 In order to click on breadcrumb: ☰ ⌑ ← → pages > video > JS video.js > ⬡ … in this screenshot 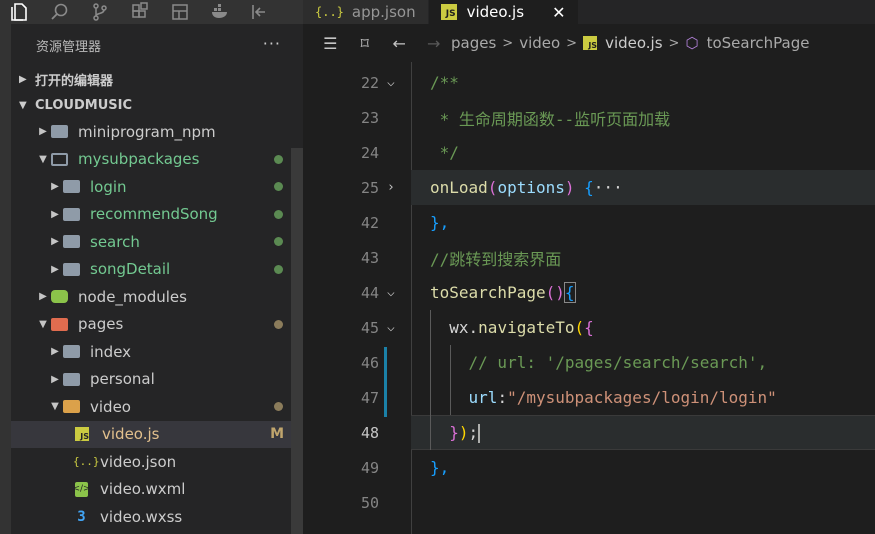, I will do `click(589, 43)`.